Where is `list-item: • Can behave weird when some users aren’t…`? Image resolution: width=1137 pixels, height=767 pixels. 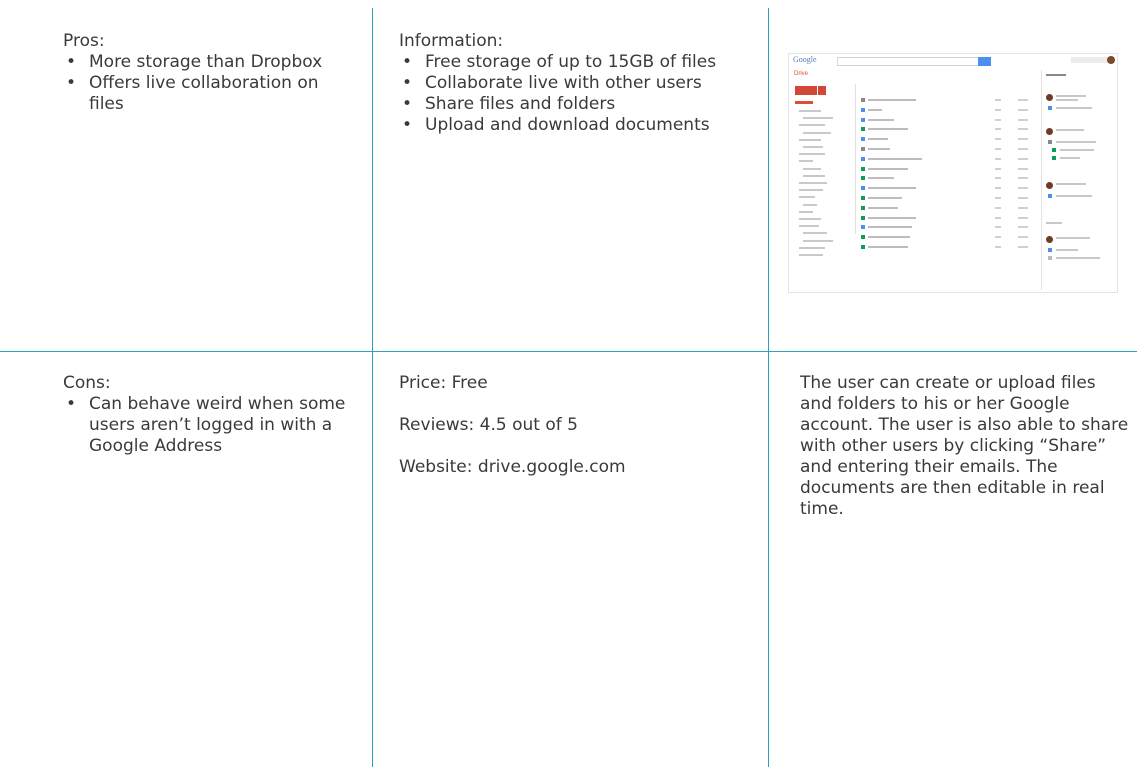 list-item: • Can behave weird when some users aren’t… is located at coordinates (208, 425).